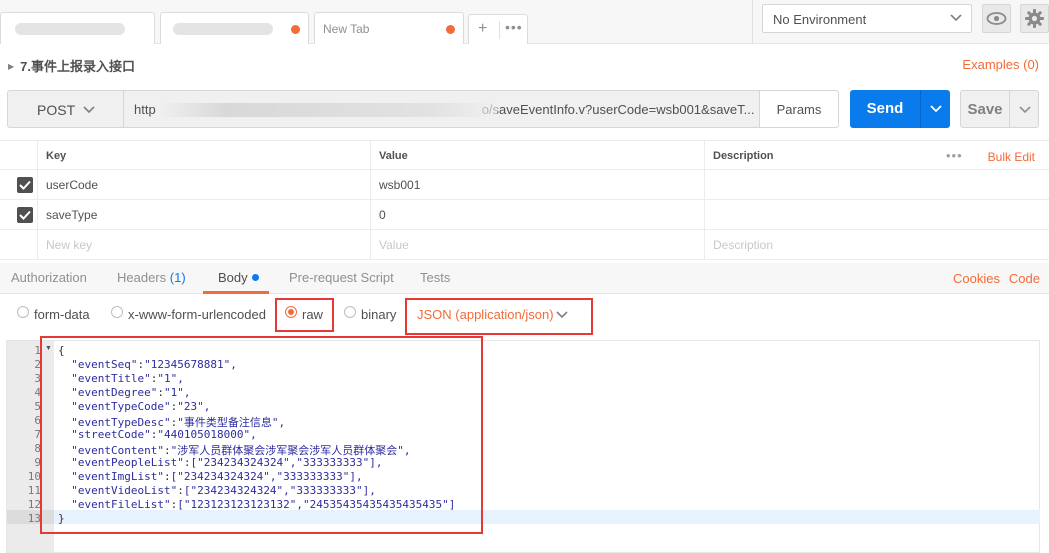 The height and width of the screenshot is (553, 1049). What do you see at coordinates (389, 28) in the screenshot?
I see `request-tab-new: New Tab` at bounding box center [389, 28].